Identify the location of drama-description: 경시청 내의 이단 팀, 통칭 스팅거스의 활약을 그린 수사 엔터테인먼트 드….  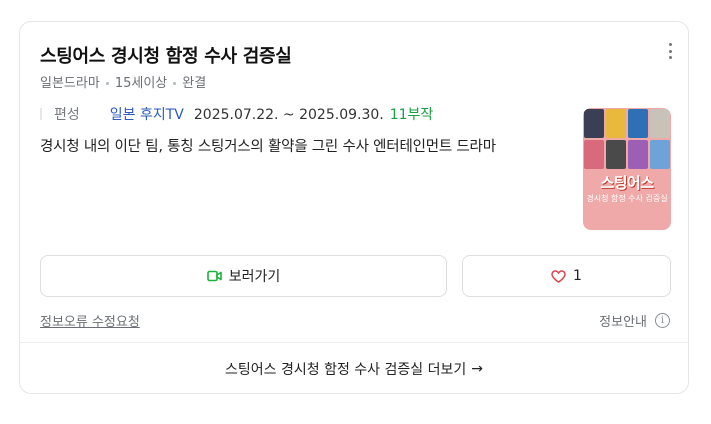
(268, 147).